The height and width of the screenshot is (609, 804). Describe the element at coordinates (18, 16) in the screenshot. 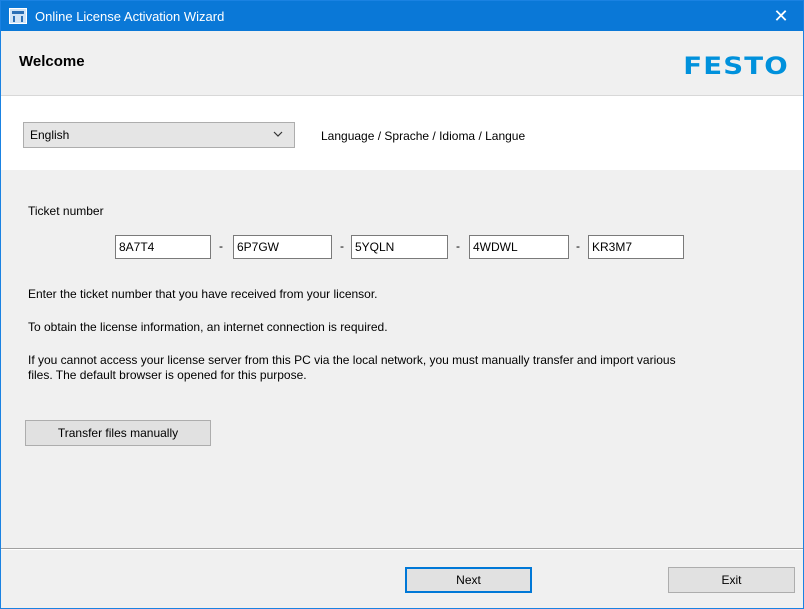

I see `app-icon` at that location.